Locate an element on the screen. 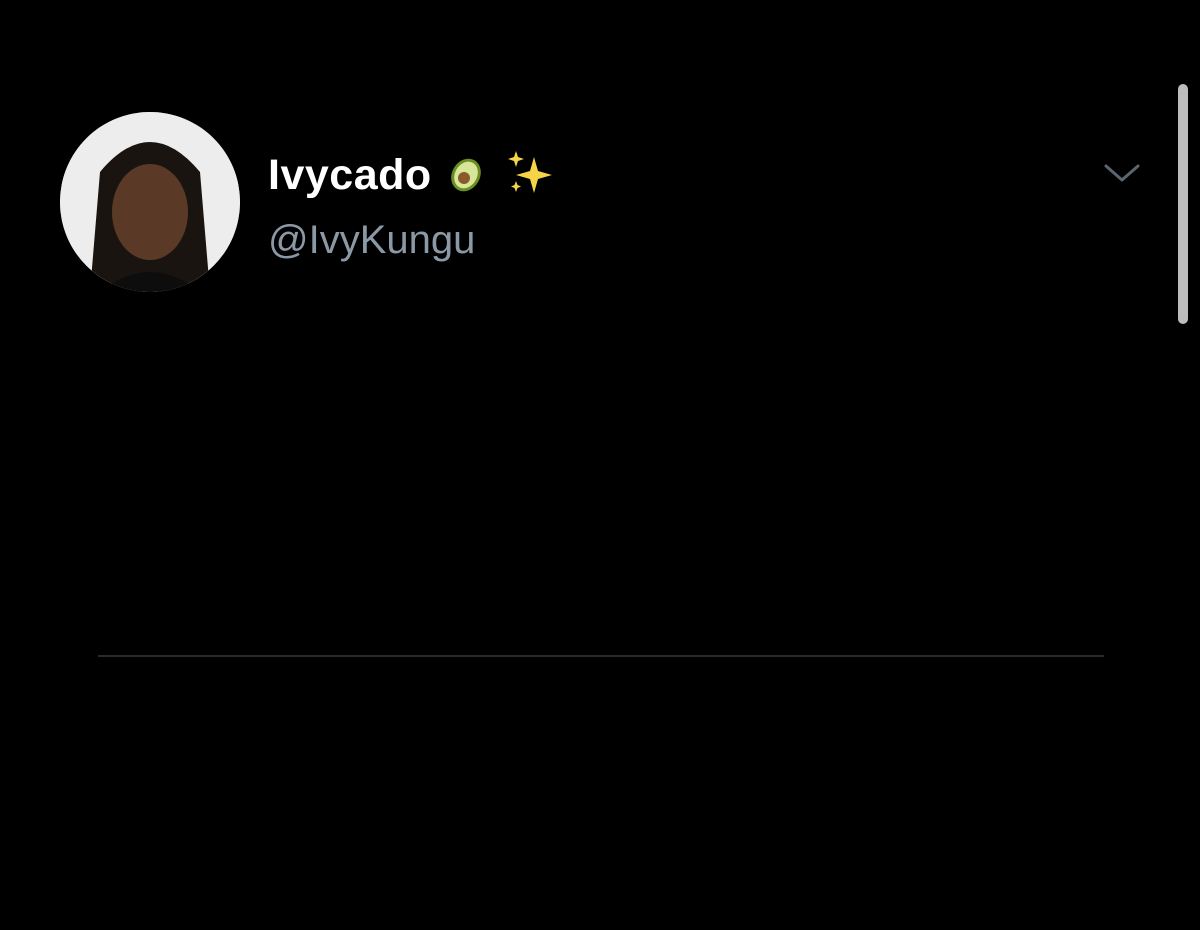 This screenshot has height=930, width=1200. author-name-row: Ivycado is located at coordinates (412, 175).